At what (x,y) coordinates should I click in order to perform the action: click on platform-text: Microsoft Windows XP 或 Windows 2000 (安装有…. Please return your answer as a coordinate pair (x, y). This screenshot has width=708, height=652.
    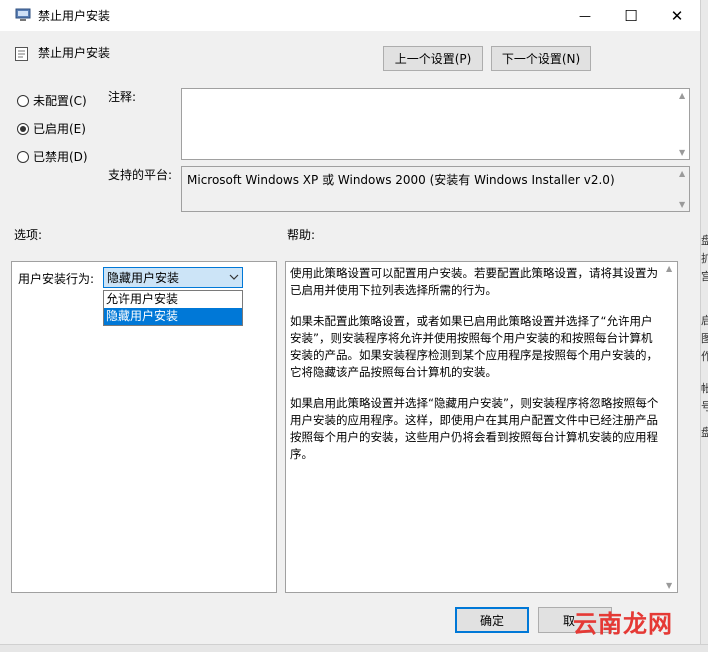
    Looking at the image, I should click on (401, 180).